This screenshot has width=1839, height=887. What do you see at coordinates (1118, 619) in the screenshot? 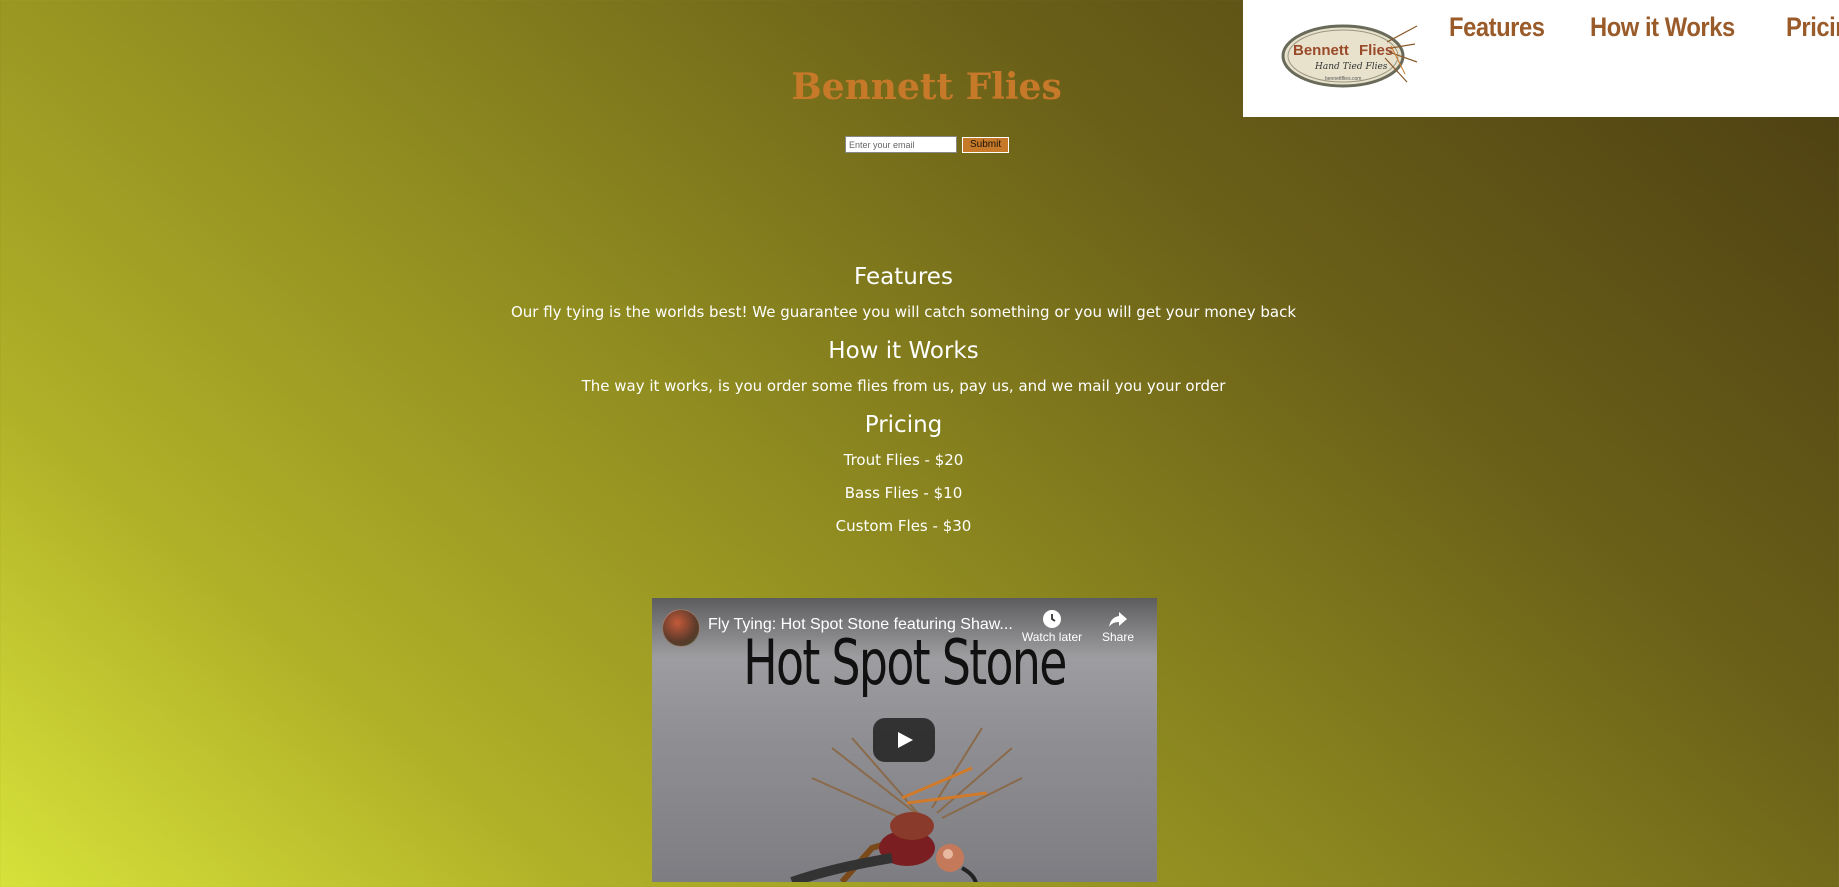
I see `share-icon` at bounding box center [1118, 619].